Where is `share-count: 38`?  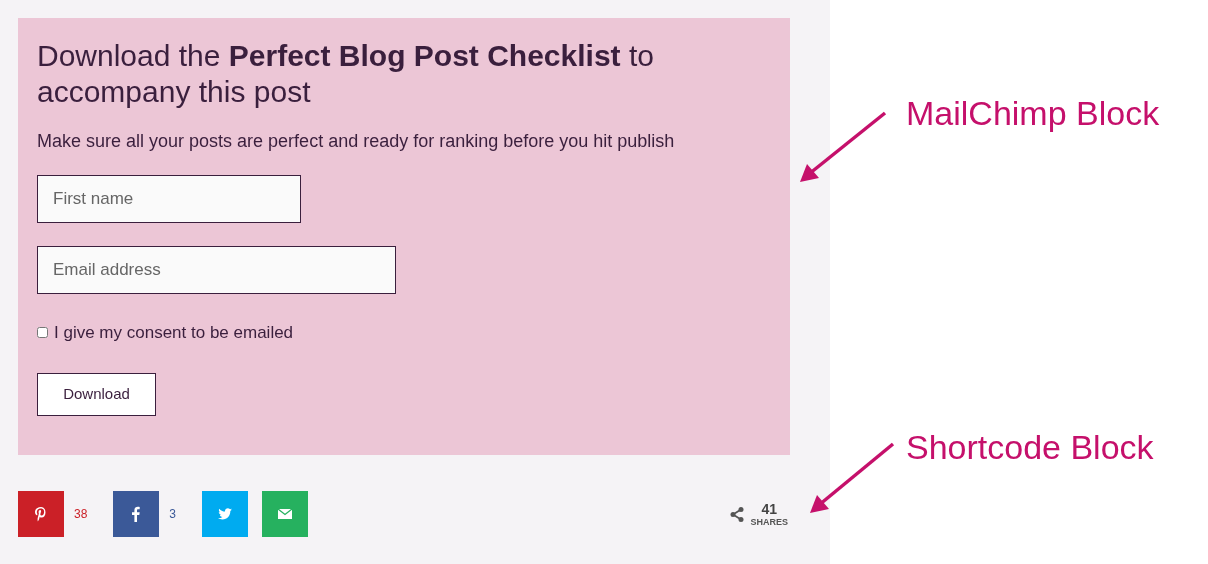
share-count: 38 is located at coordinates (81, 514).